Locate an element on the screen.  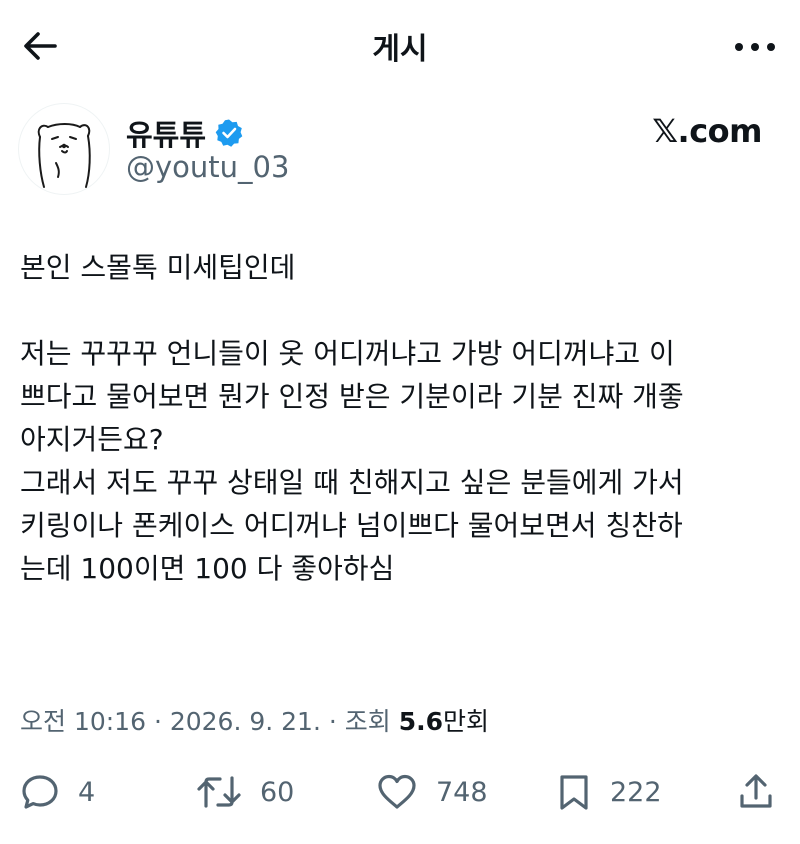
header: 게시 is located at coordinates (400, 47).